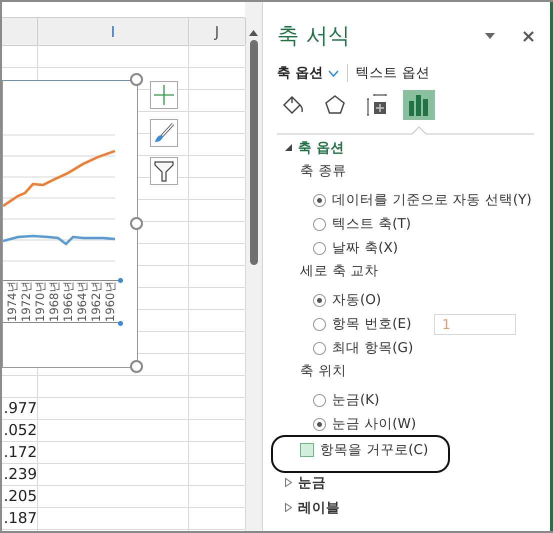  What do you see at coordinates (293, 105) in the screenshot?
I see `paint-bucket-icon` at bounding box center [293, 105].